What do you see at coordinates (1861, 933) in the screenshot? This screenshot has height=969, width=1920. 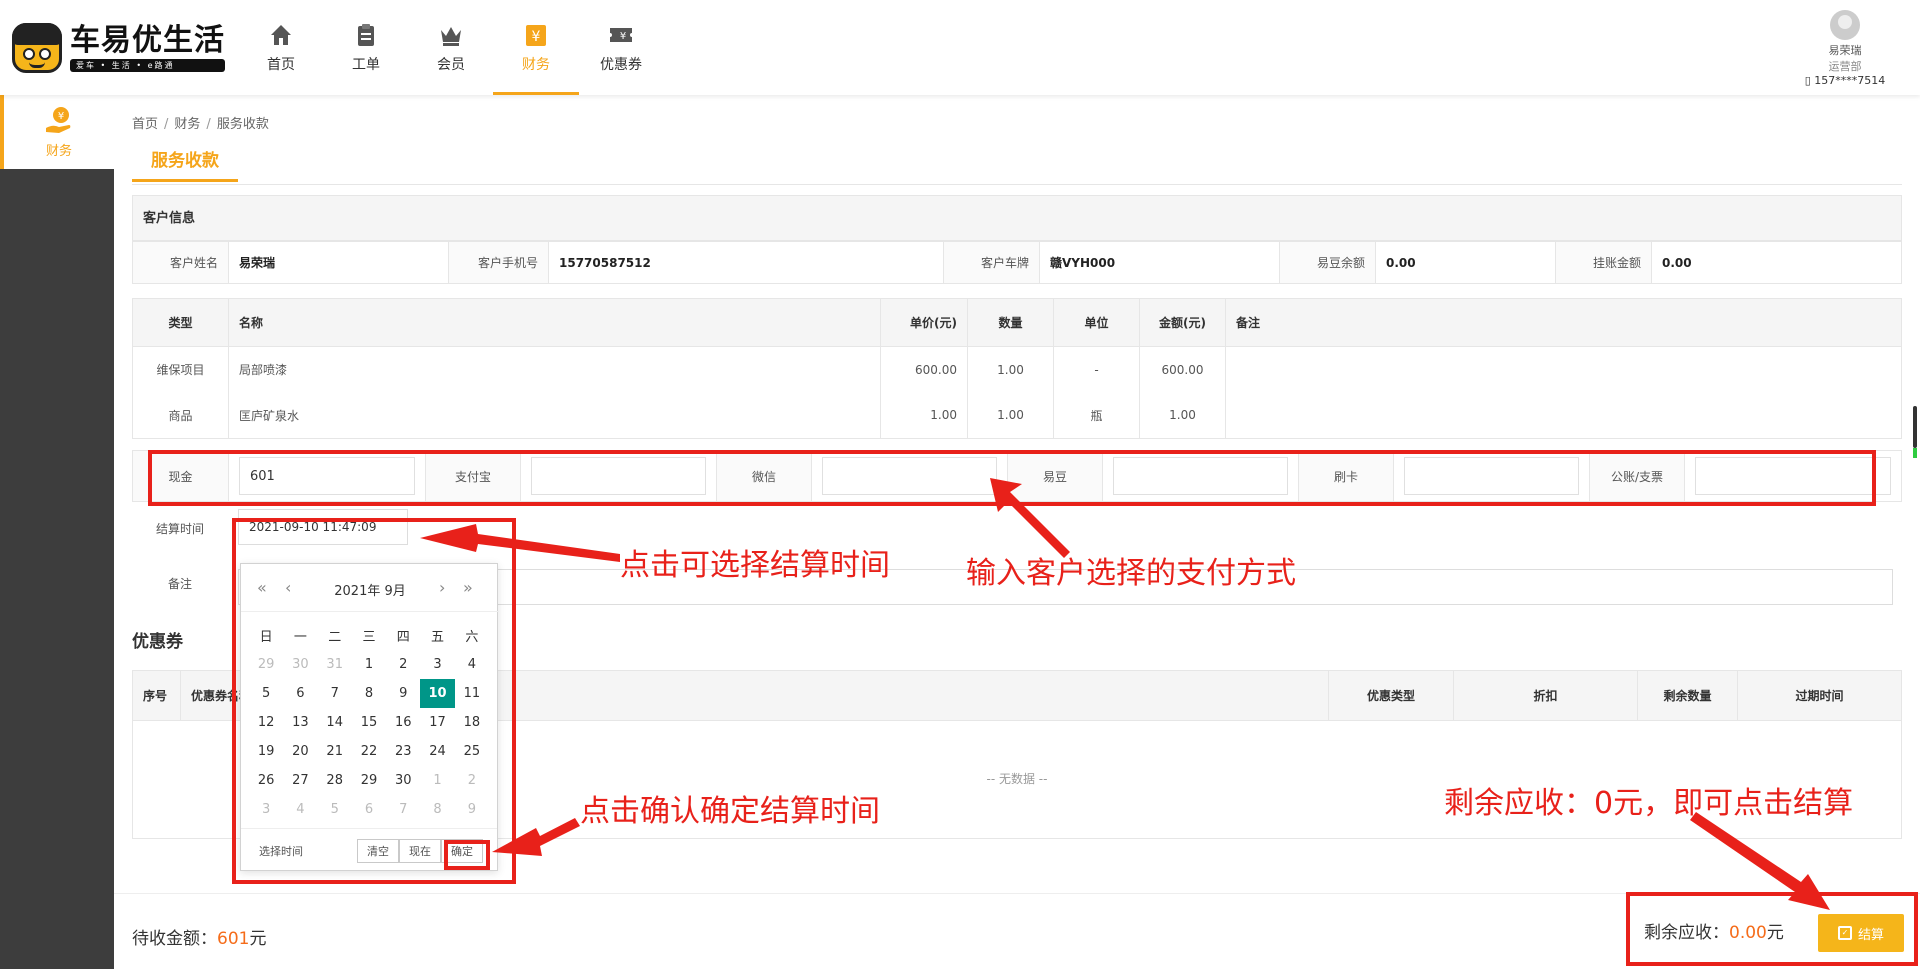 I see `settle-button: ✓ 结算` at bounding box center [1861, 933].